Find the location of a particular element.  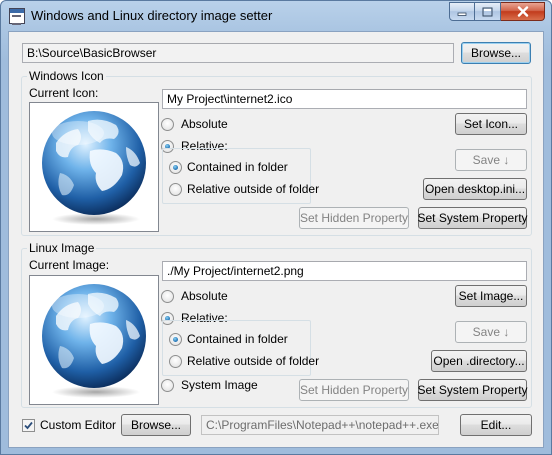

system-image-label: System Image is located at coordinates (219, 385).